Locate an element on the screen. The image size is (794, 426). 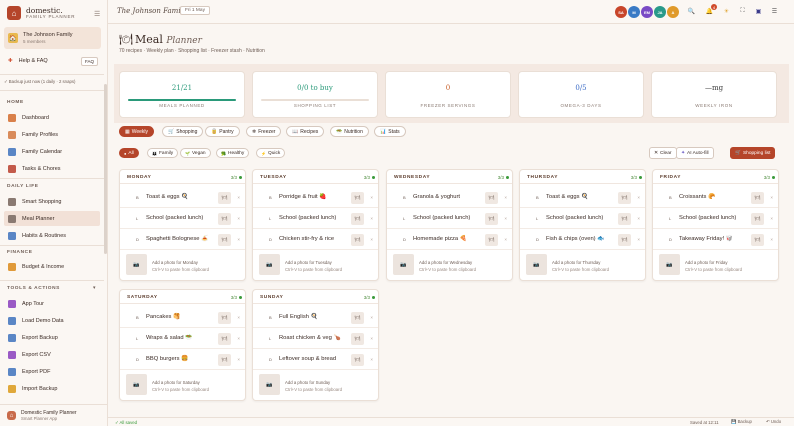
tab-shopping: 🛒 Shopping is located at coordinates (183, 131).